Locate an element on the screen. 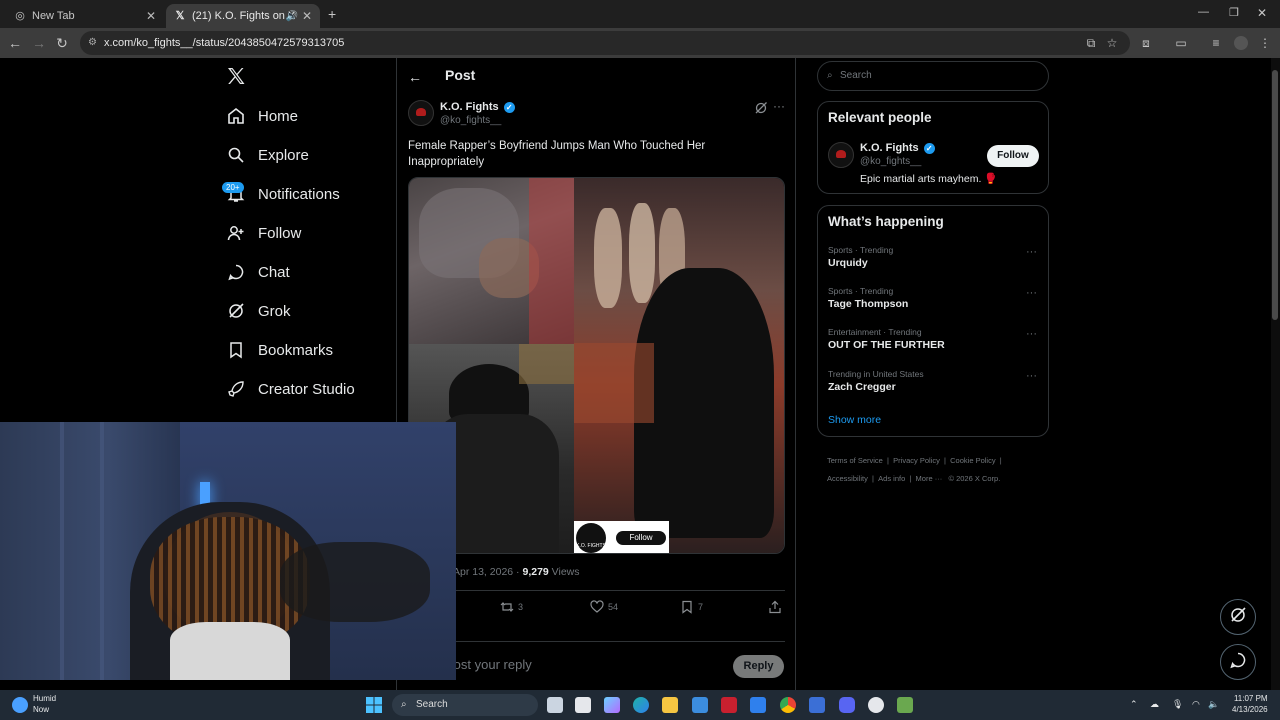 This screenshot has width=1280, height=720. extensions-icon: ⧈ is located at coordinates (1146, 43).